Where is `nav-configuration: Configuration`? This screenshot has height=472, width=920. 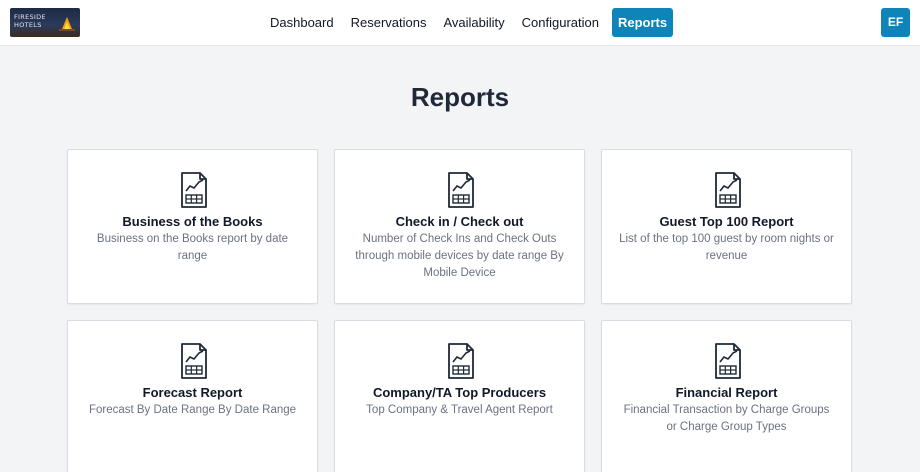 nav-configuration: Configuration is located at coordinates (560, 22).